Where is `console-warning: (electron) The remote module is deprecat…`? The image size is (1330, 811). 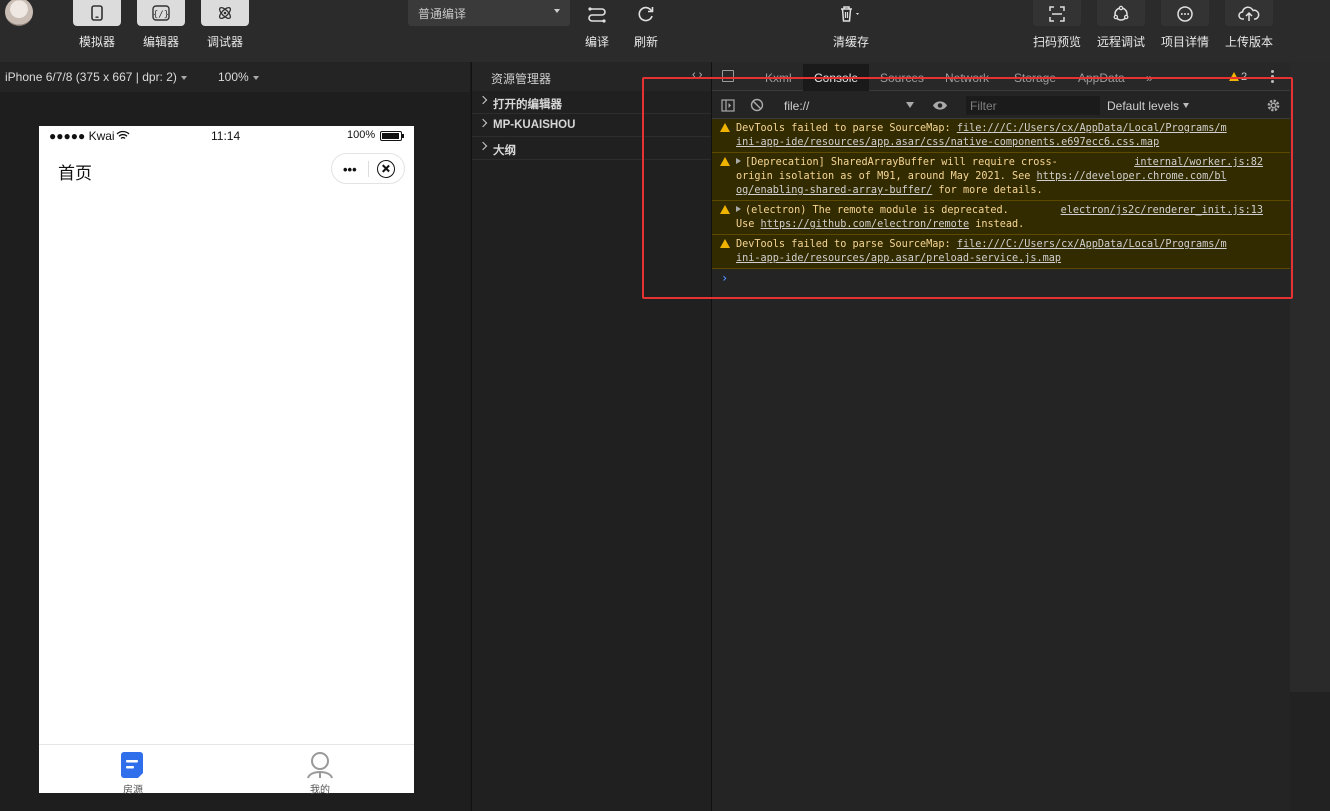 console-warning: (electron) The remote module is deprecat… is located at coordinates (1001, 218).